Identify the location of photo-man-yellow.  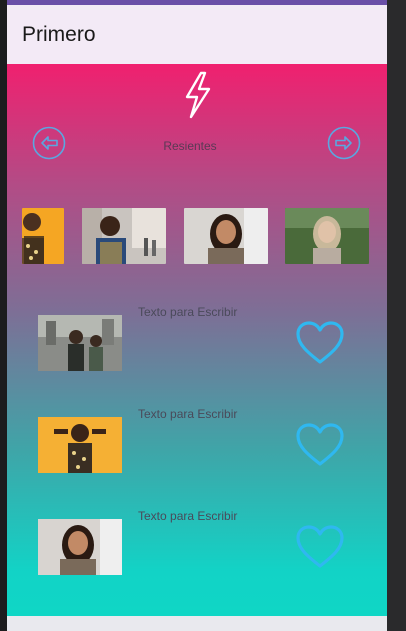
(43, 236).